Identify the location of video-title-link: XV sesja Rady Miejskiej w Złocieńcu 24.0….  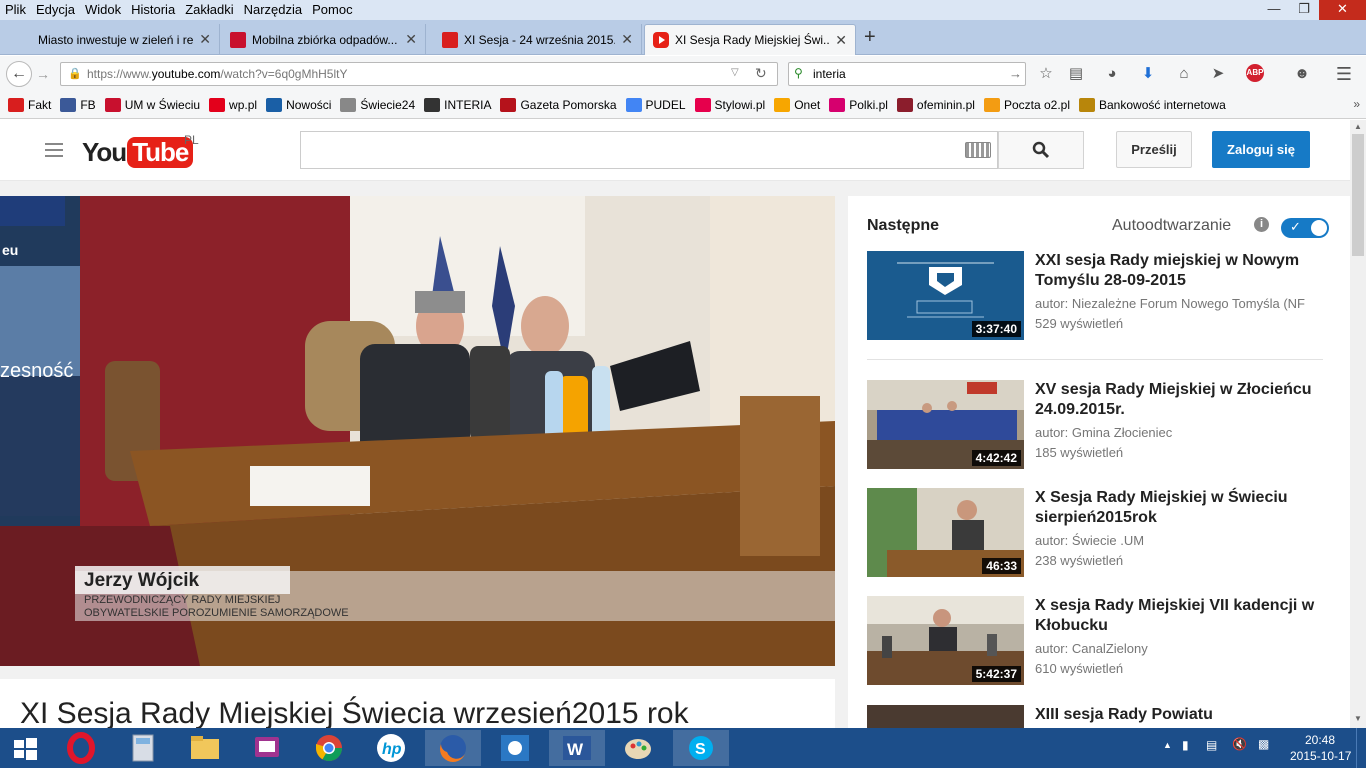
(1185, 400).